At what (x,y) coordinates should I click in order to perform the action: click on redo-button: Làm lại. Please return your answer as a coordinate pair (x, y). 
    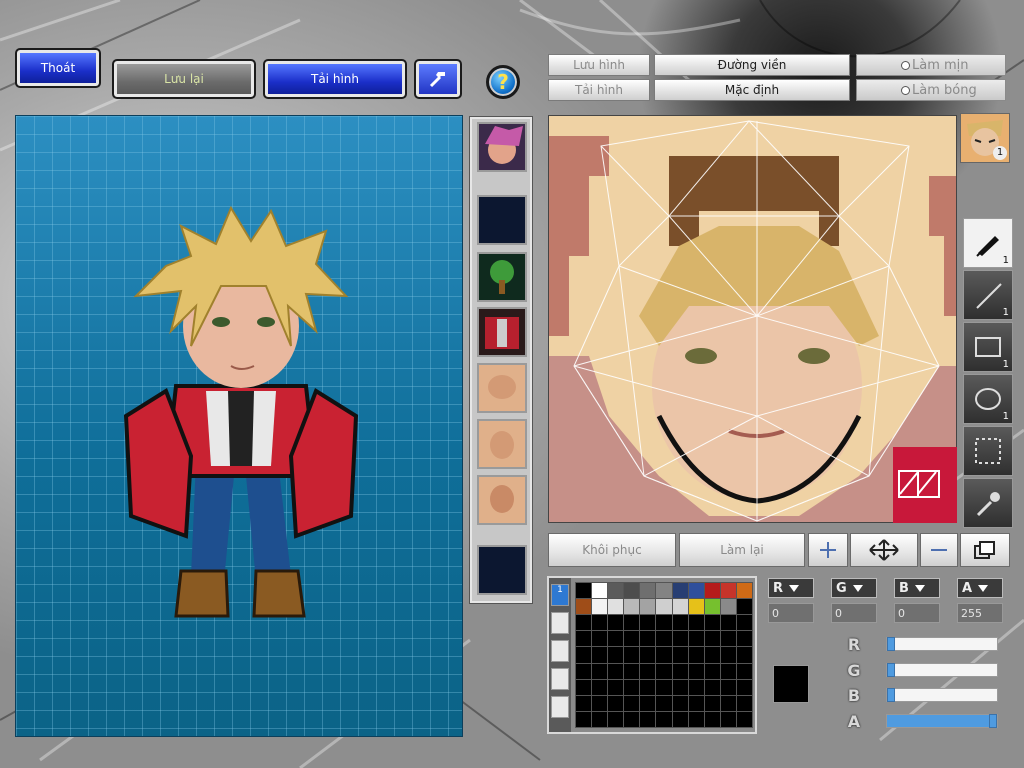
    Looking at the image, I should click on (742, 550).